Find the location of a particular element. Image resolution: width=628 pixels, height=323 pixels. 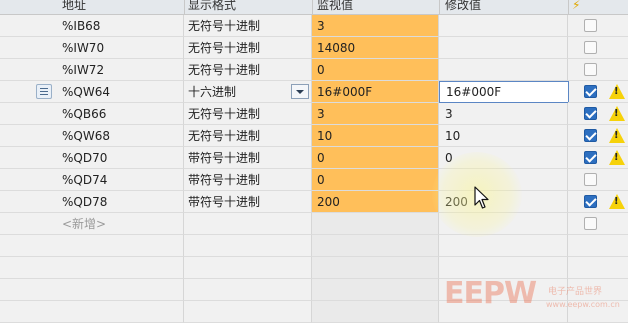

monitor-value-cell: 200 is located at coordinates (375, 202).